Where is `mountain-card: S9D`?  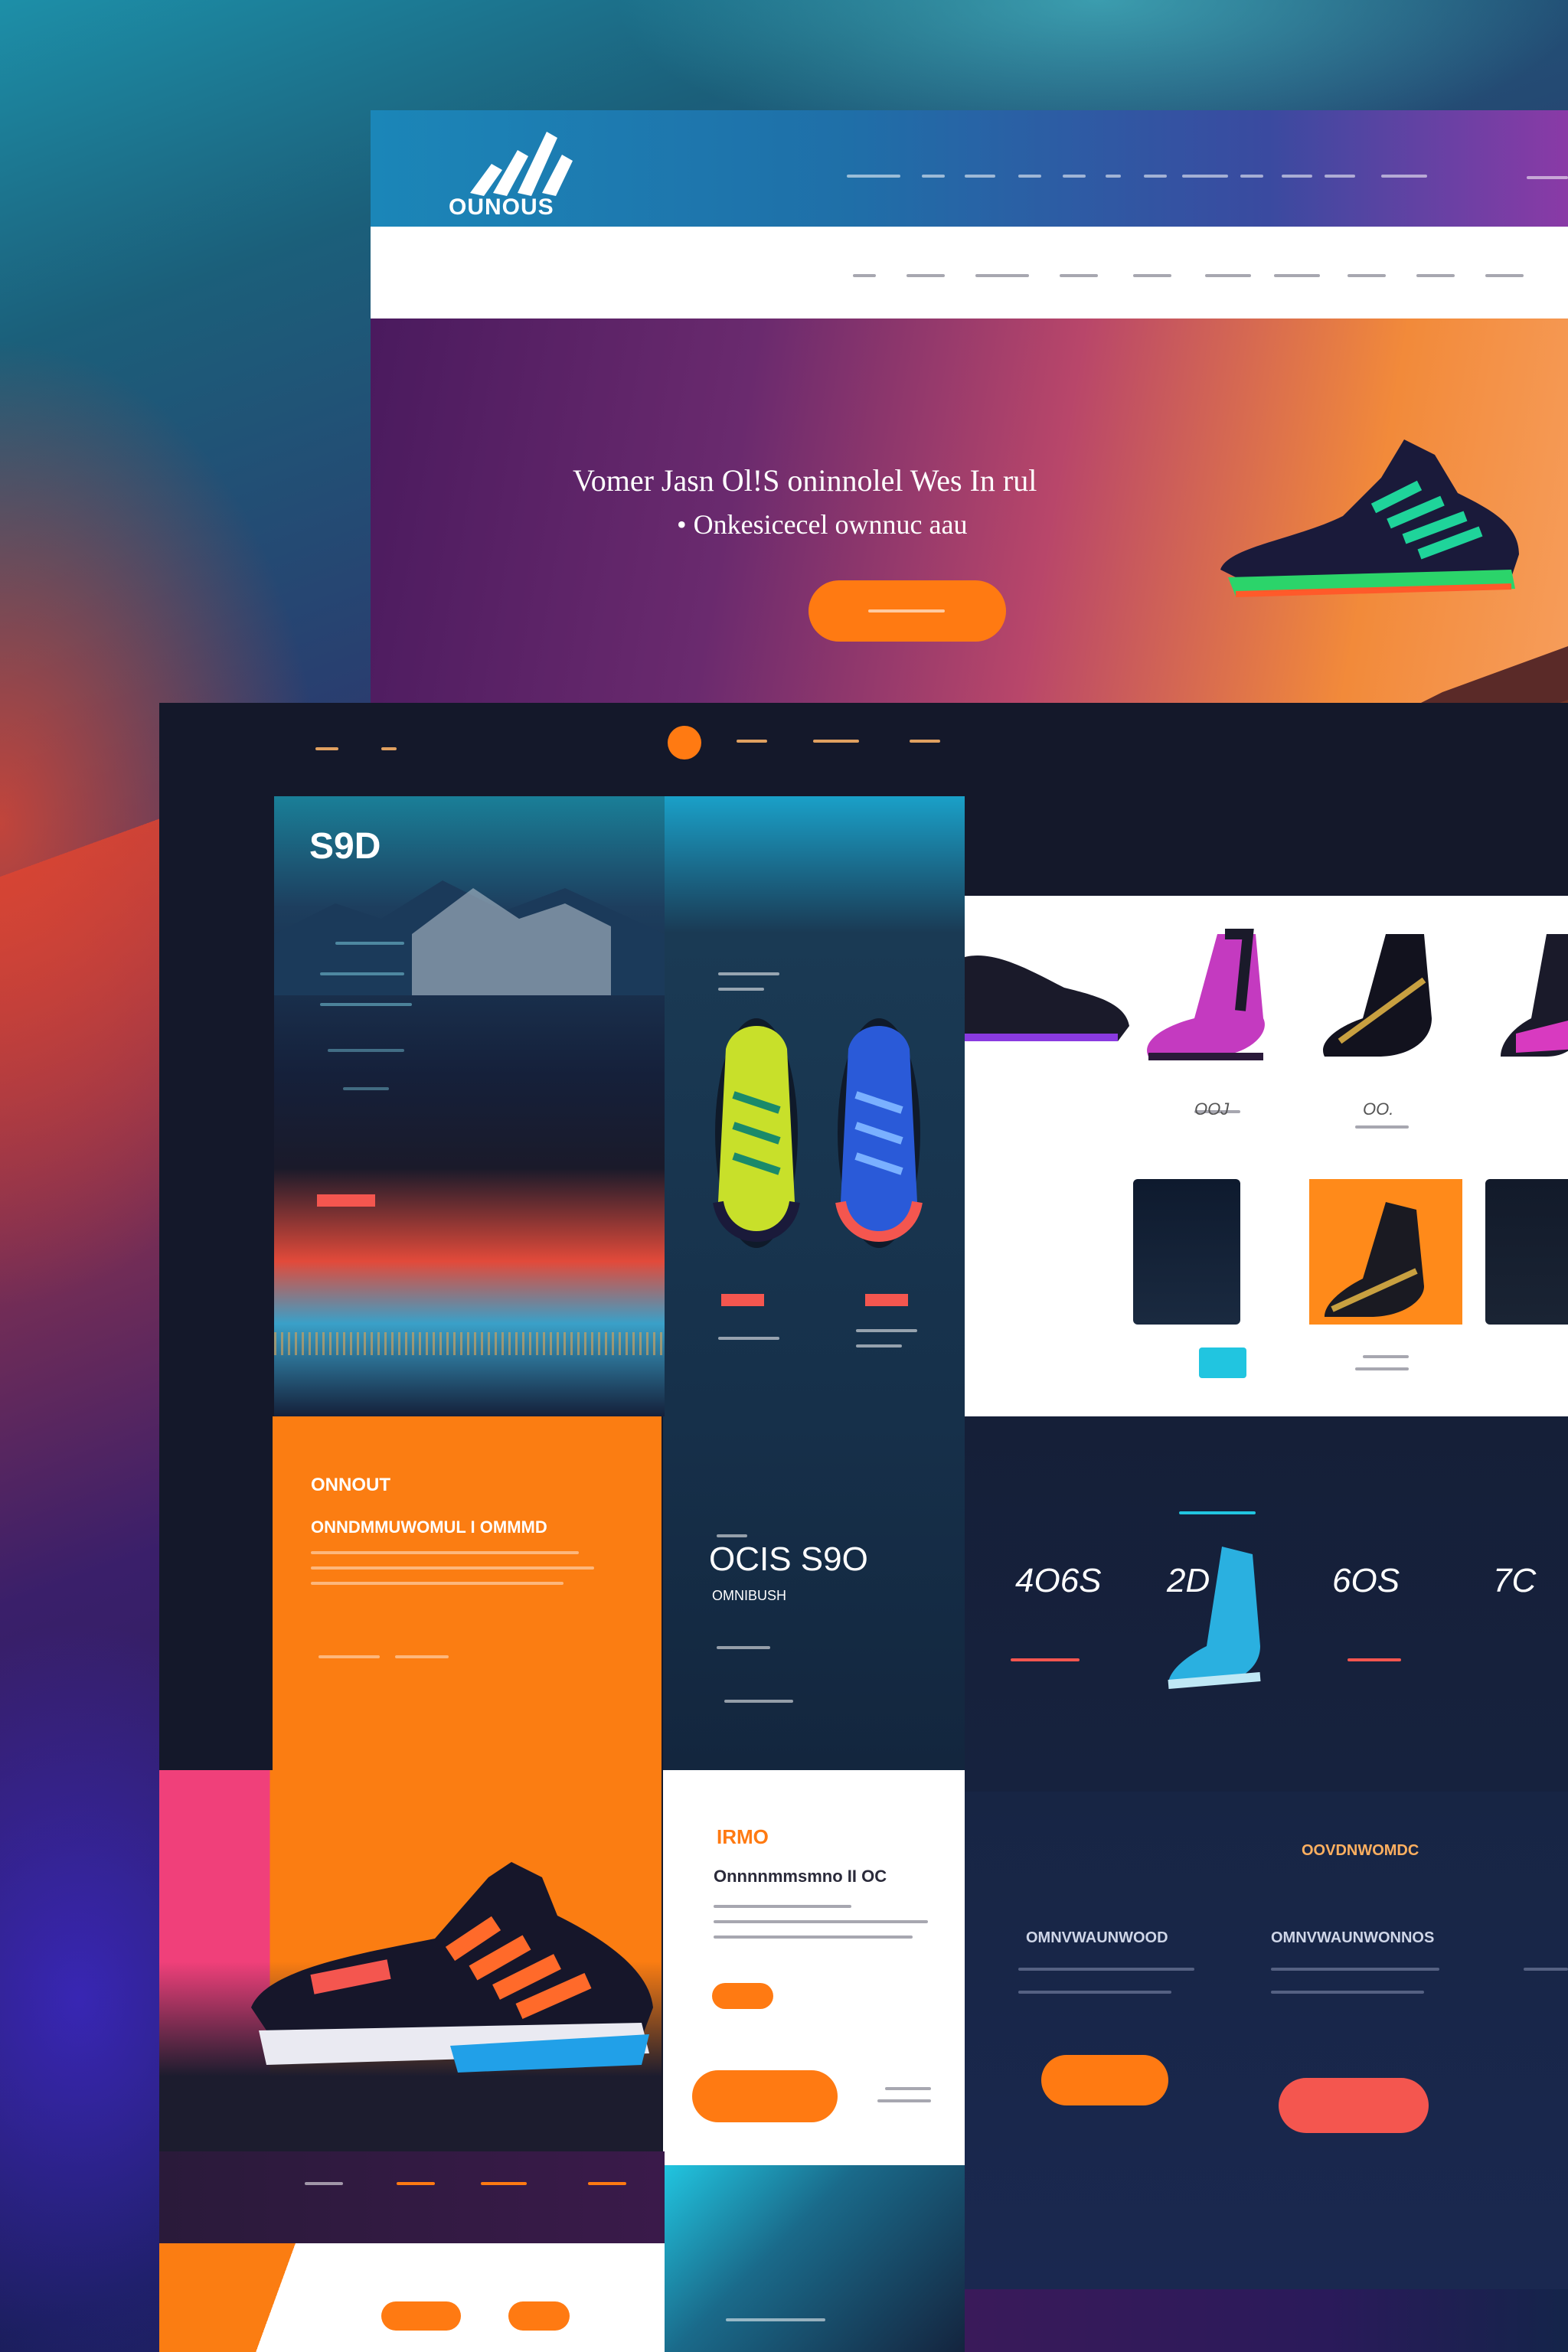
mountain-card: S9D is located at coordinates (469, 1106).